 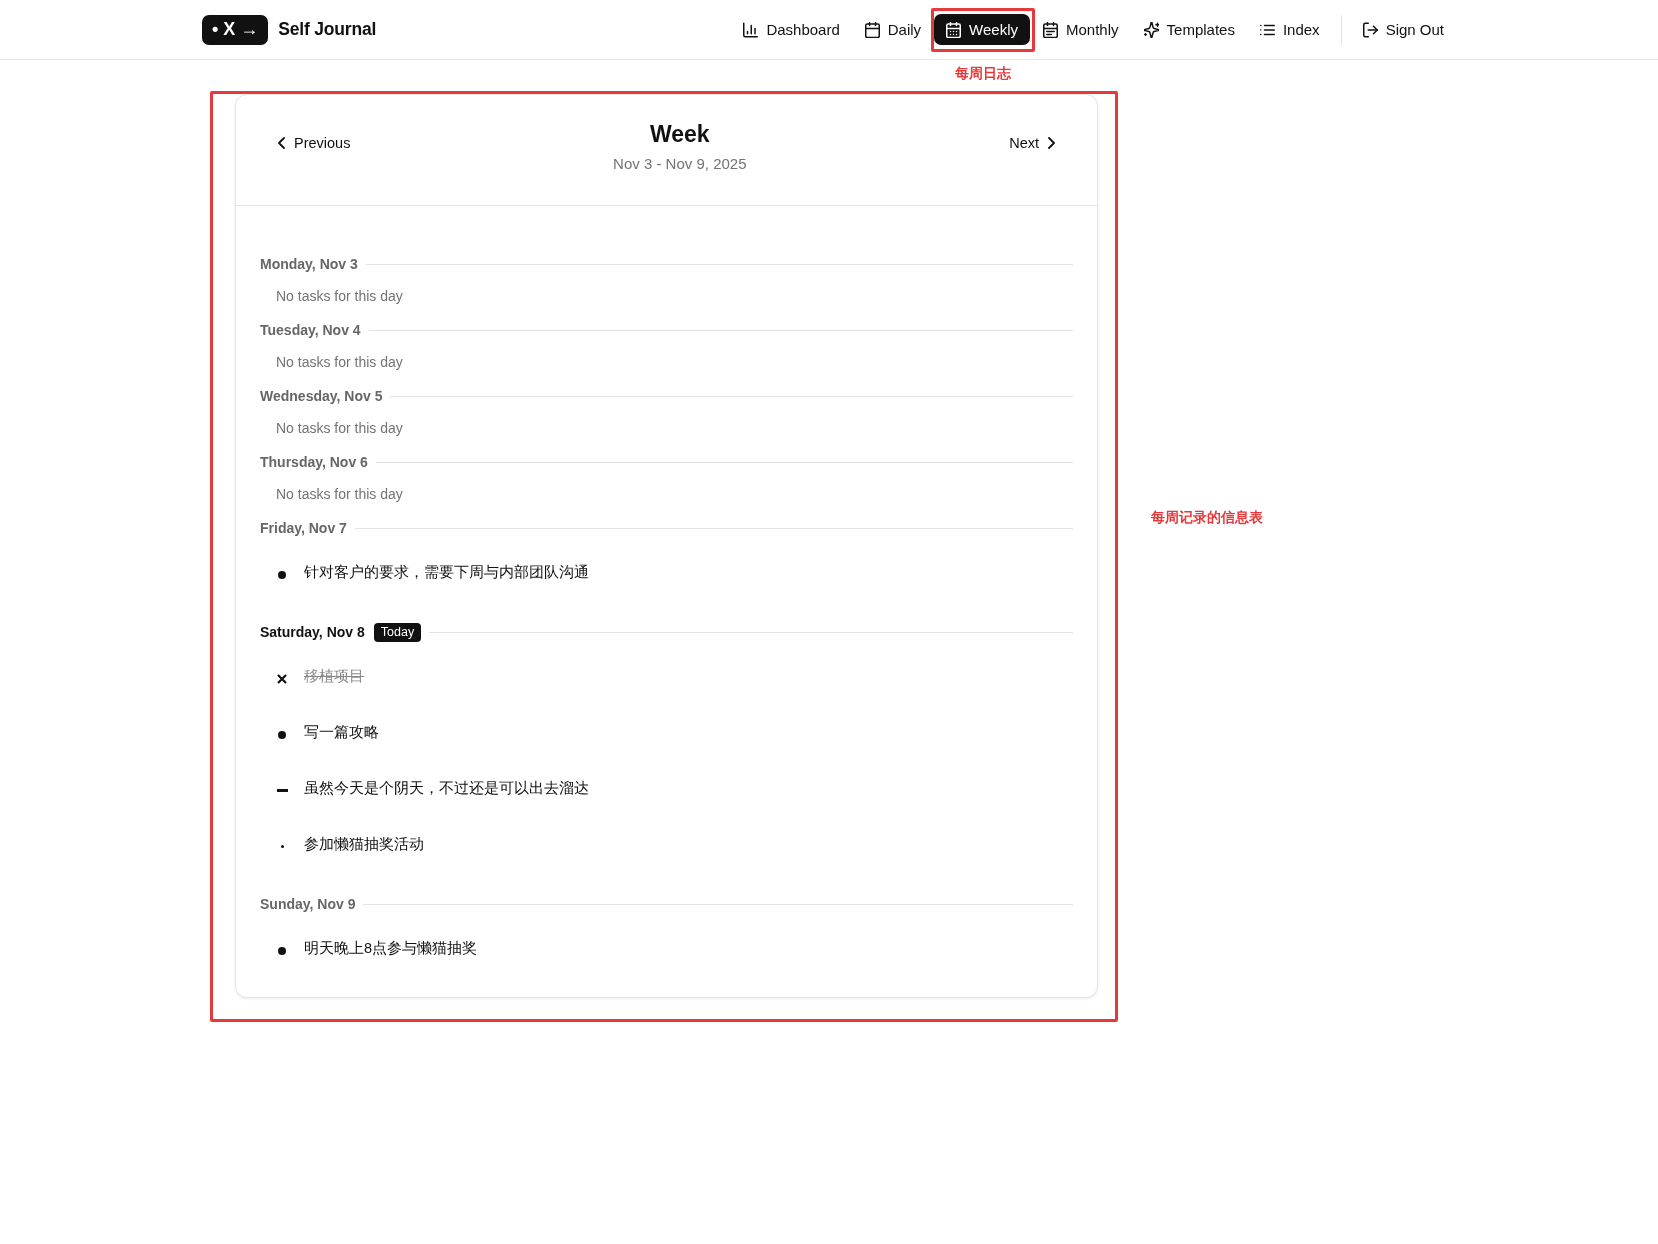 What do you see at coordinates (312, 632) in the screenshot?
I see `day-heading: Saturday, Nov 8` at bounding box center [312, 632].